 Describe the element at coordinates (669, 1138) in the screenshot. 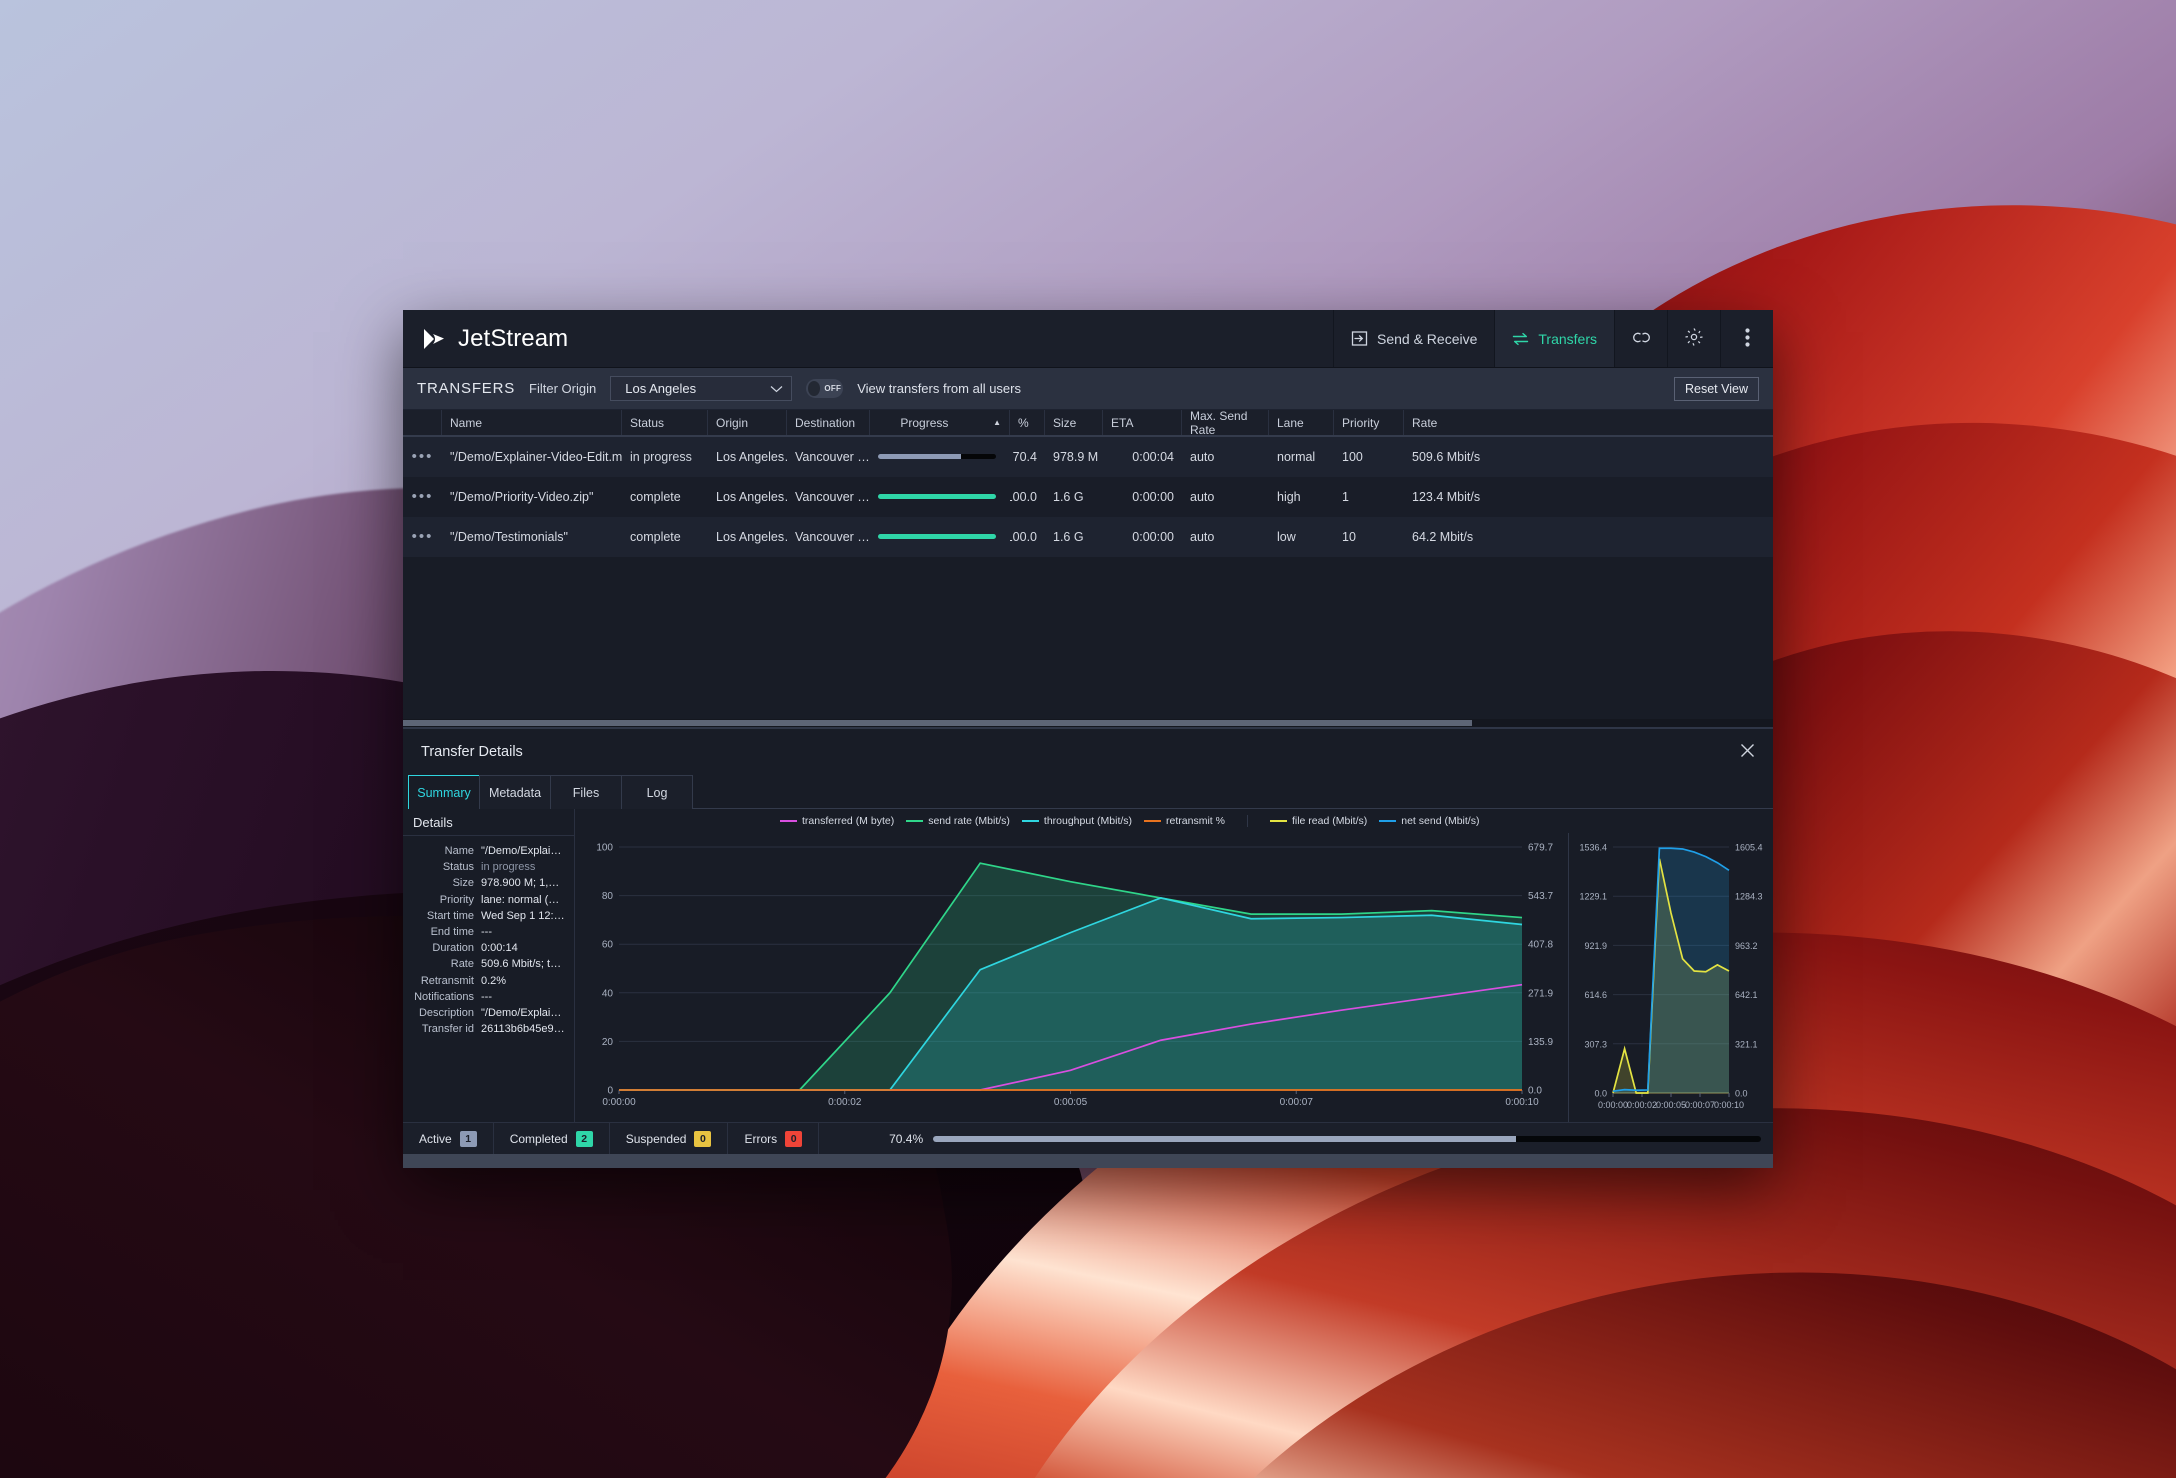

I see `status-counter: Suspended 0` at that location.